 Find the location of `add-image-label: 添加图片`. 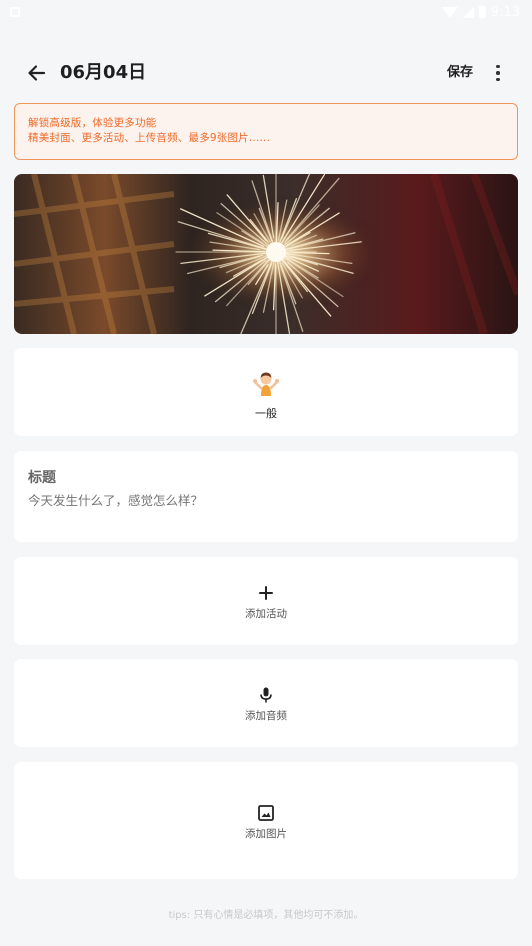

add-image-label: 添加图片 is located at coordinates (266, 834).